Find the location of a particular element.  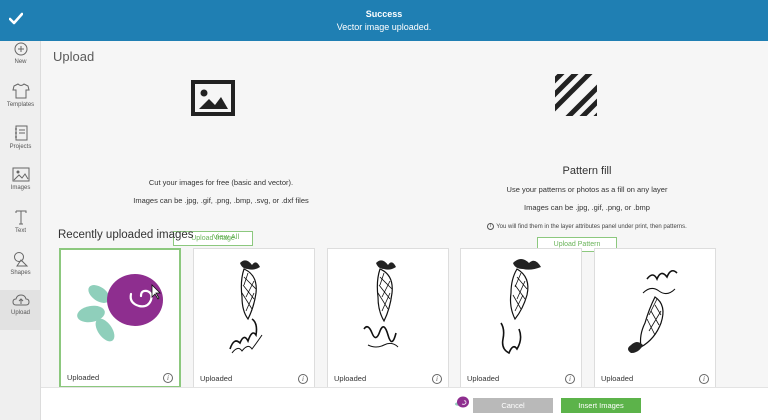

insert-images-button: Insert Images is located at coordinates (601, 405).